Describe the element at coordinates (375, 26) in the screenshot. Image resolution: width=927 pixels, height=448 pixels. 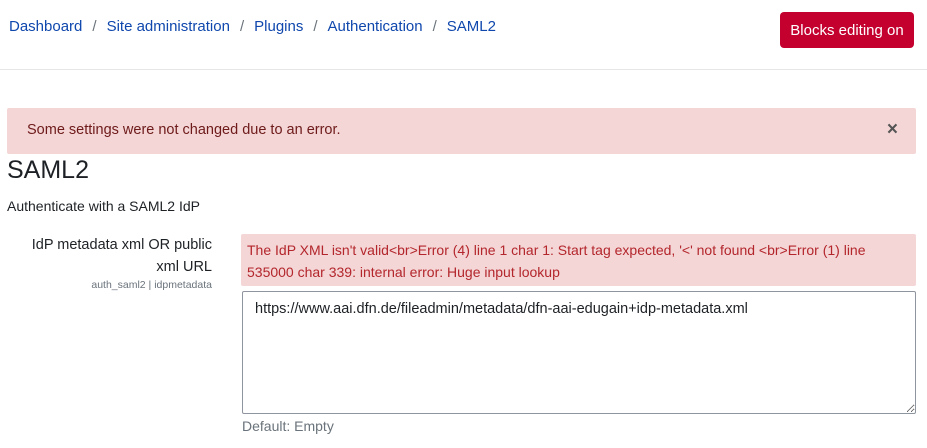
I see `breadcrumb-authentication: Authentication` at that location.